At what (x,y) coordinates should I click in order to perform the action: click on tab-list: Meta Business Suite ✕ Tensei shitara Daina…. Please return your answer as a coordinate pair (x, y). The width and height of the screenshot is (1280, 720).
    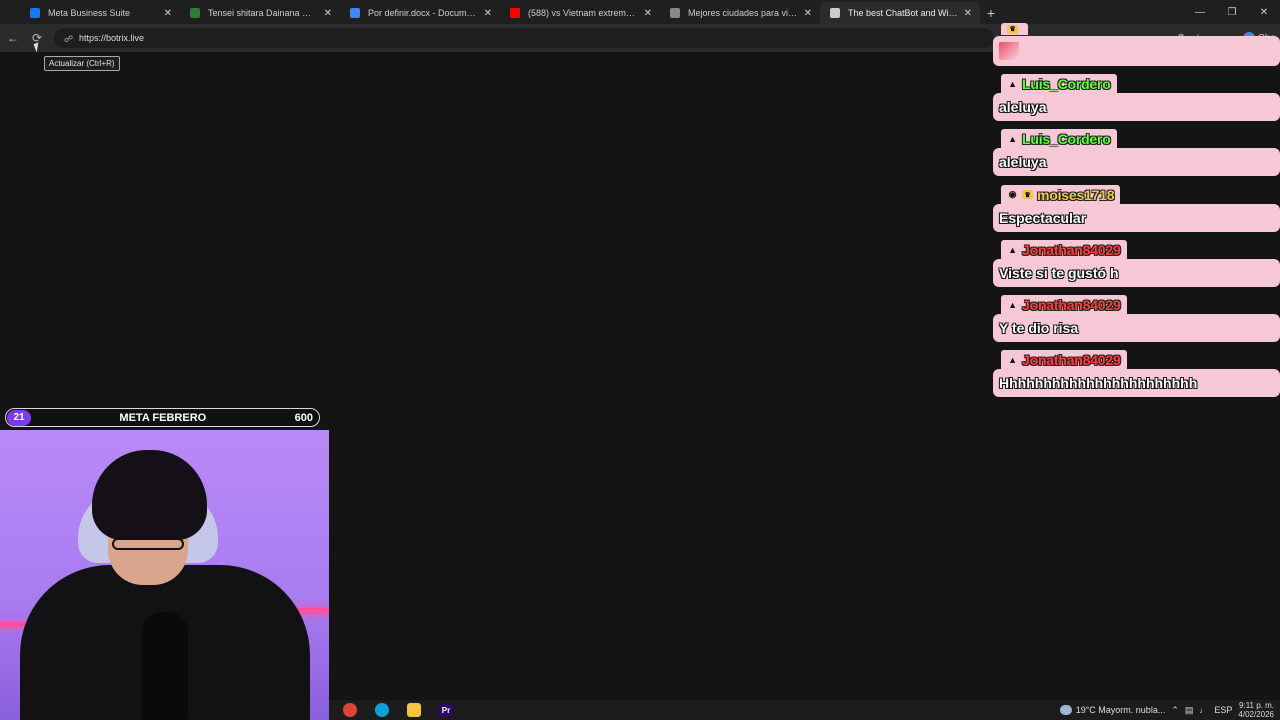
    Looking at the image, I should click on (500, 13).